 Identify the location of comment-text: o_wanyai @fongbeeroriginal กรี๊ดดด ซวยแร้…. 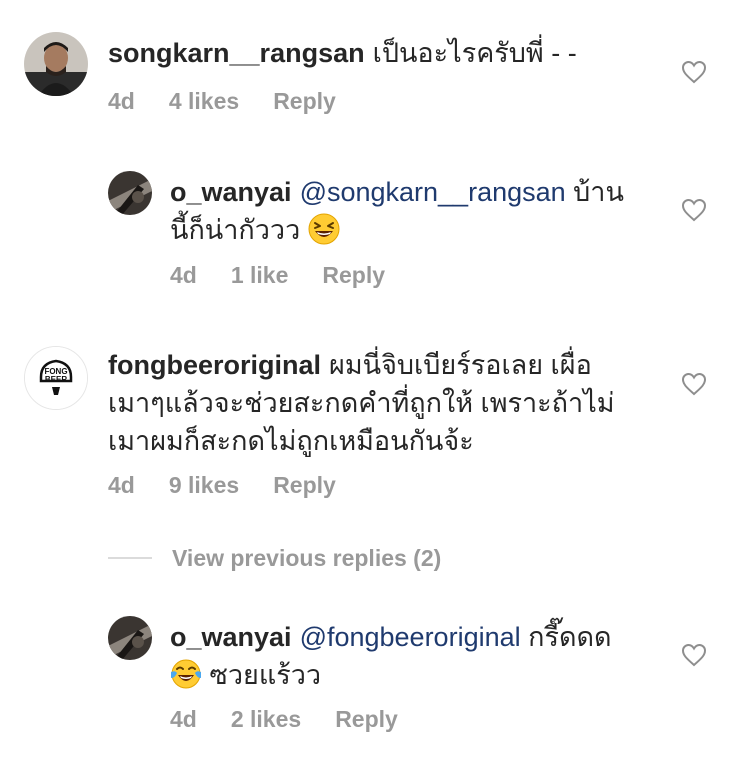
(420, 656).